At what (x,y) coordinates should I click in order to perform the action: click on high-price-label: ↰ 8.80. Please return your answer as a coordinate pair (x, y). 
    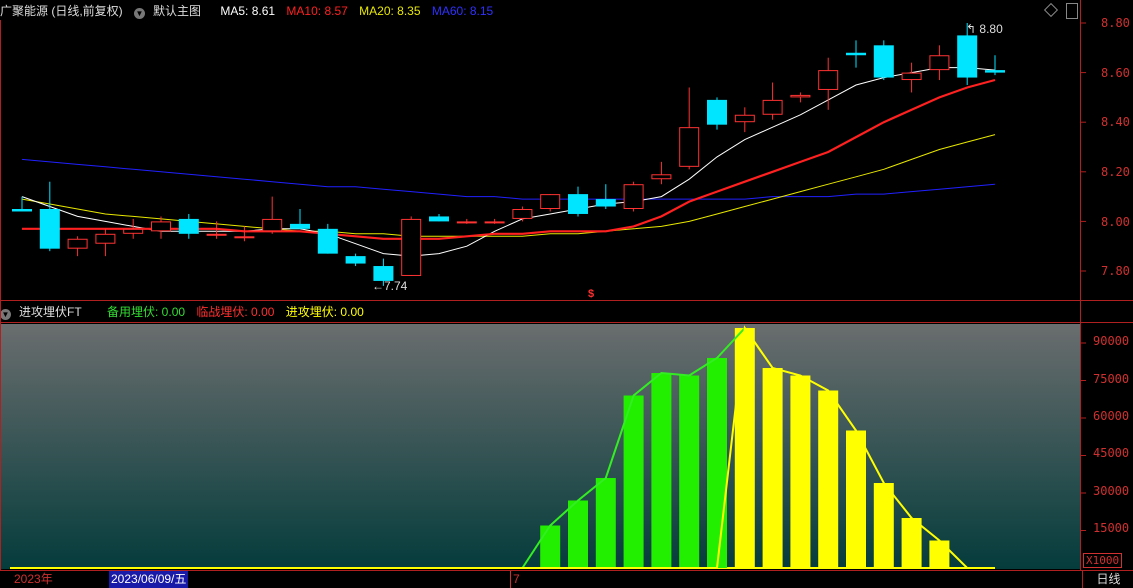
    Looking at the image, I should click on (984, 29).